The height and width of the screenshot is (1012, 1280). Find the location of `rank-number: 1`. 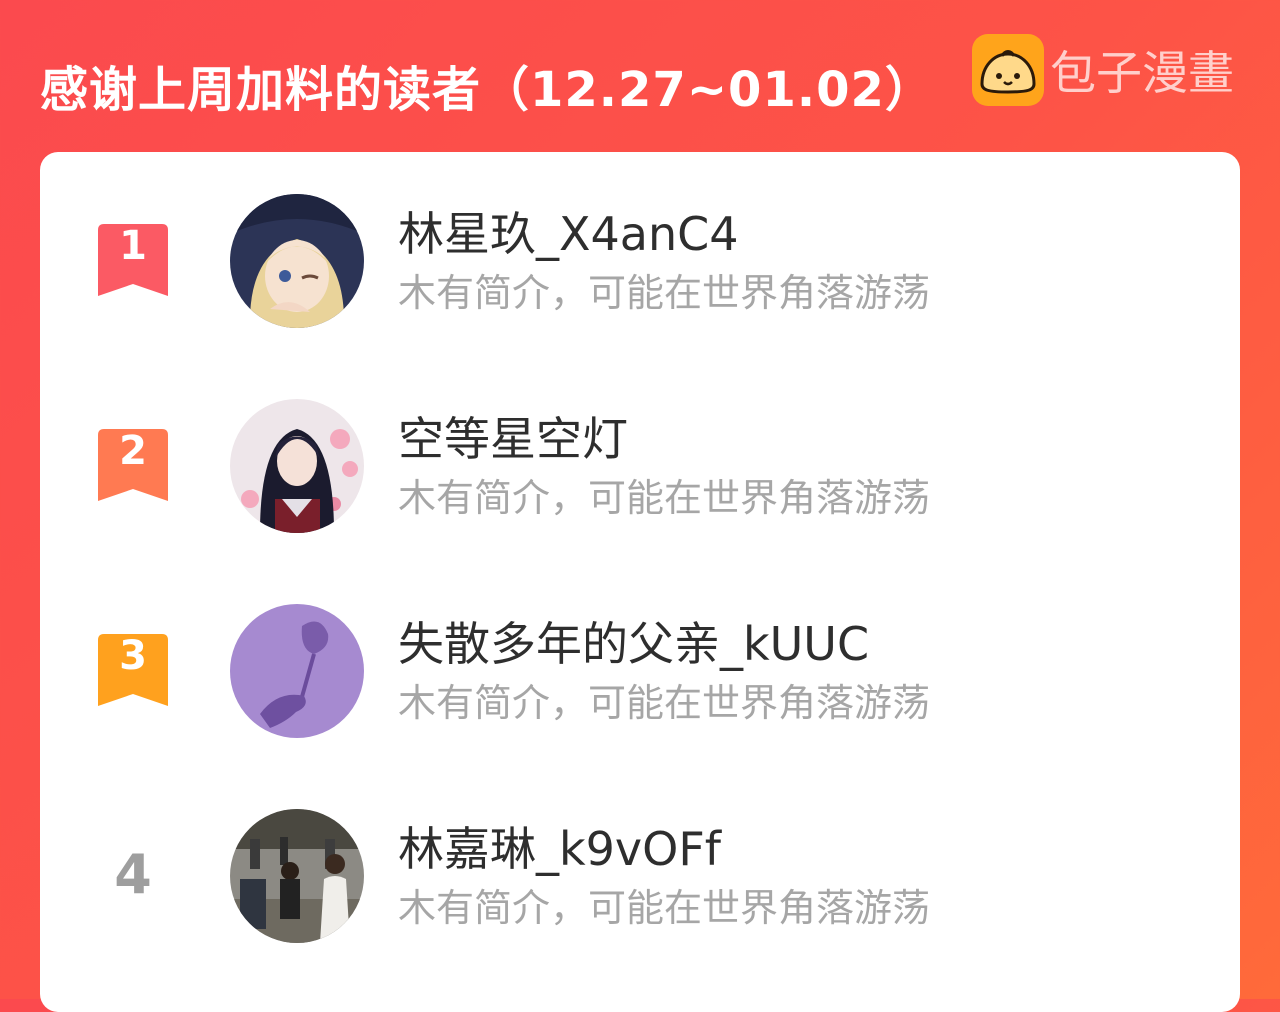

rank-number: 1 is located at coordinates (133, 246).